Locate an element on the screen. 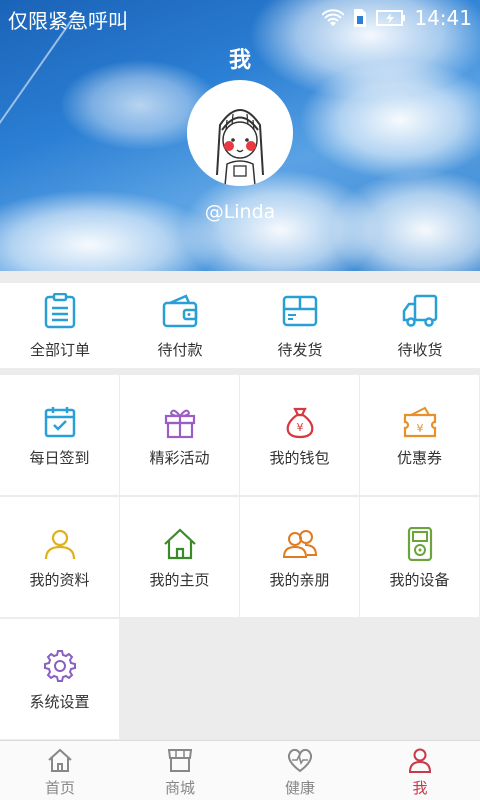 This screenshot has height=800, width=480. tab-shop: 商城 is located at coordinates (180, 770).